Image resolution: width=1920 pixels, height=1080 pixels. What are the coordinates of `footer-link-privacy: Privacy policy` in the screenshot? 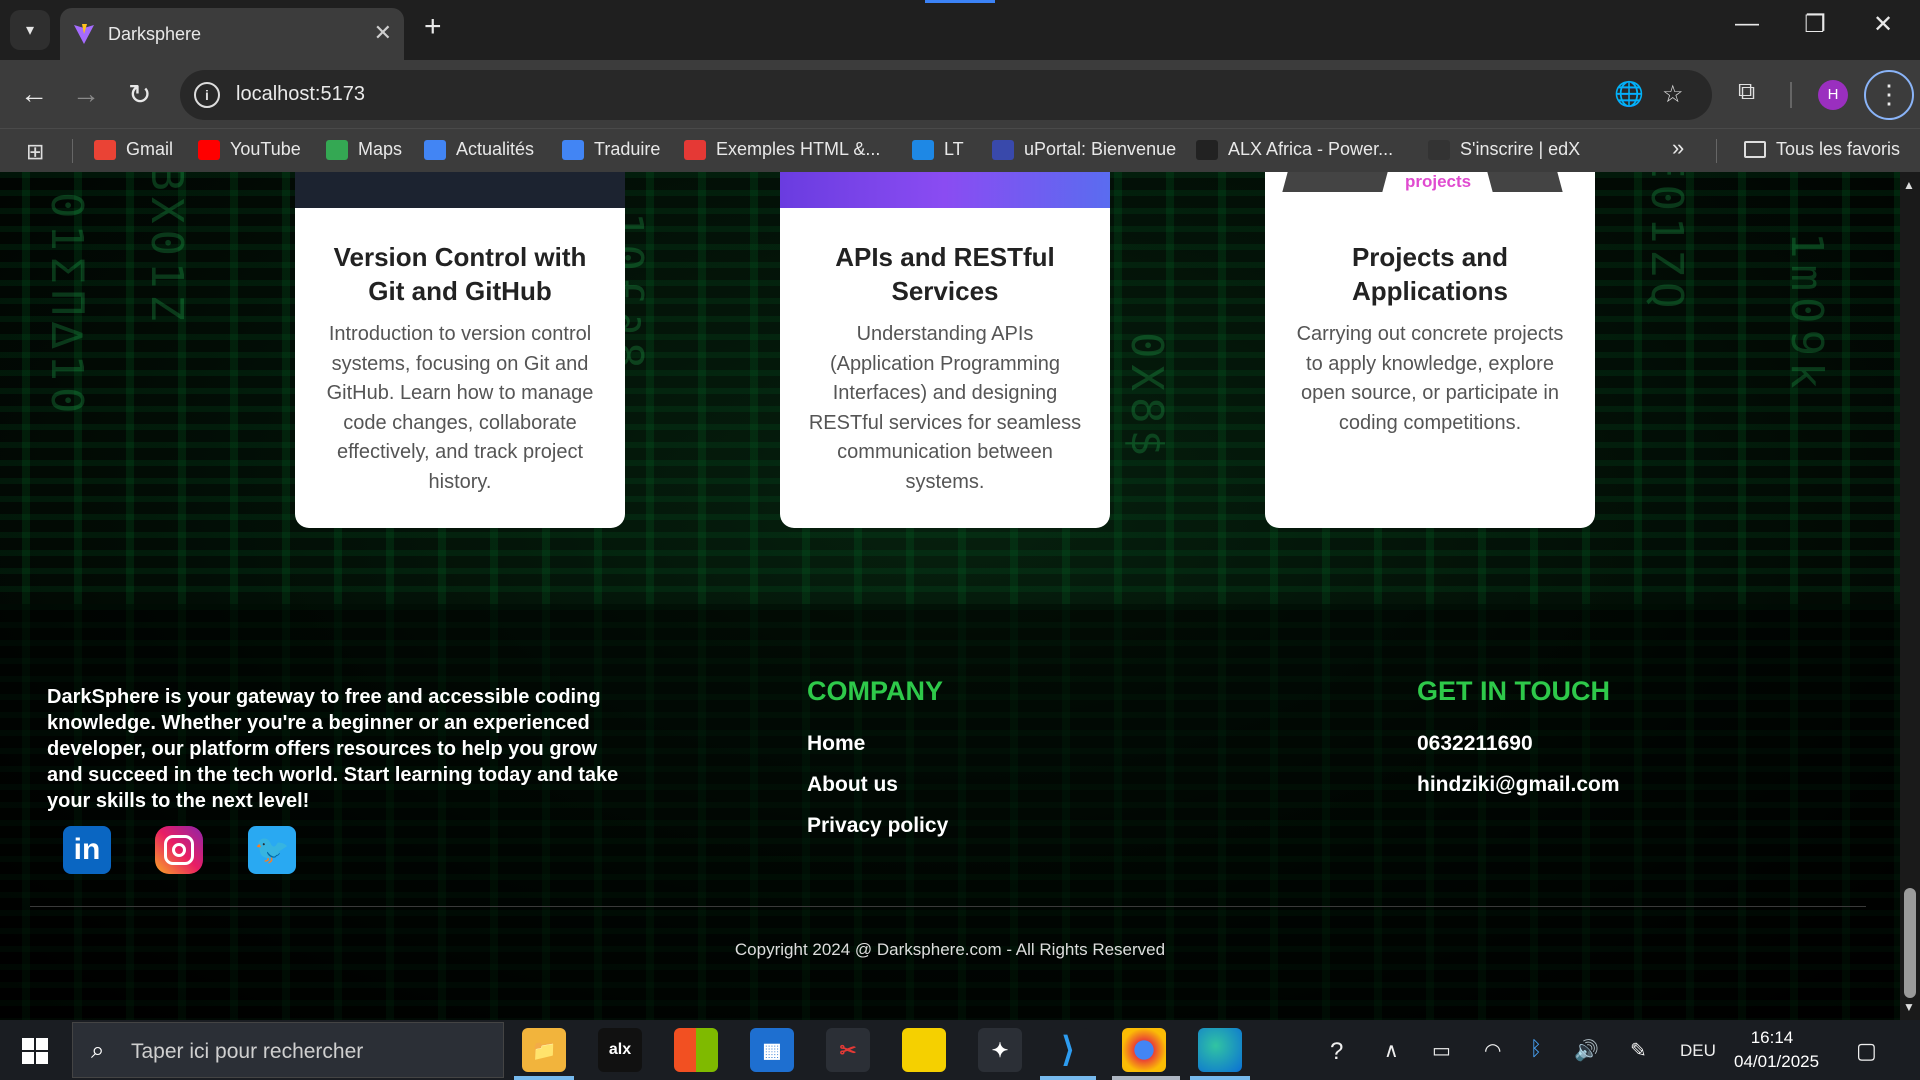 It's located at (877, 826).